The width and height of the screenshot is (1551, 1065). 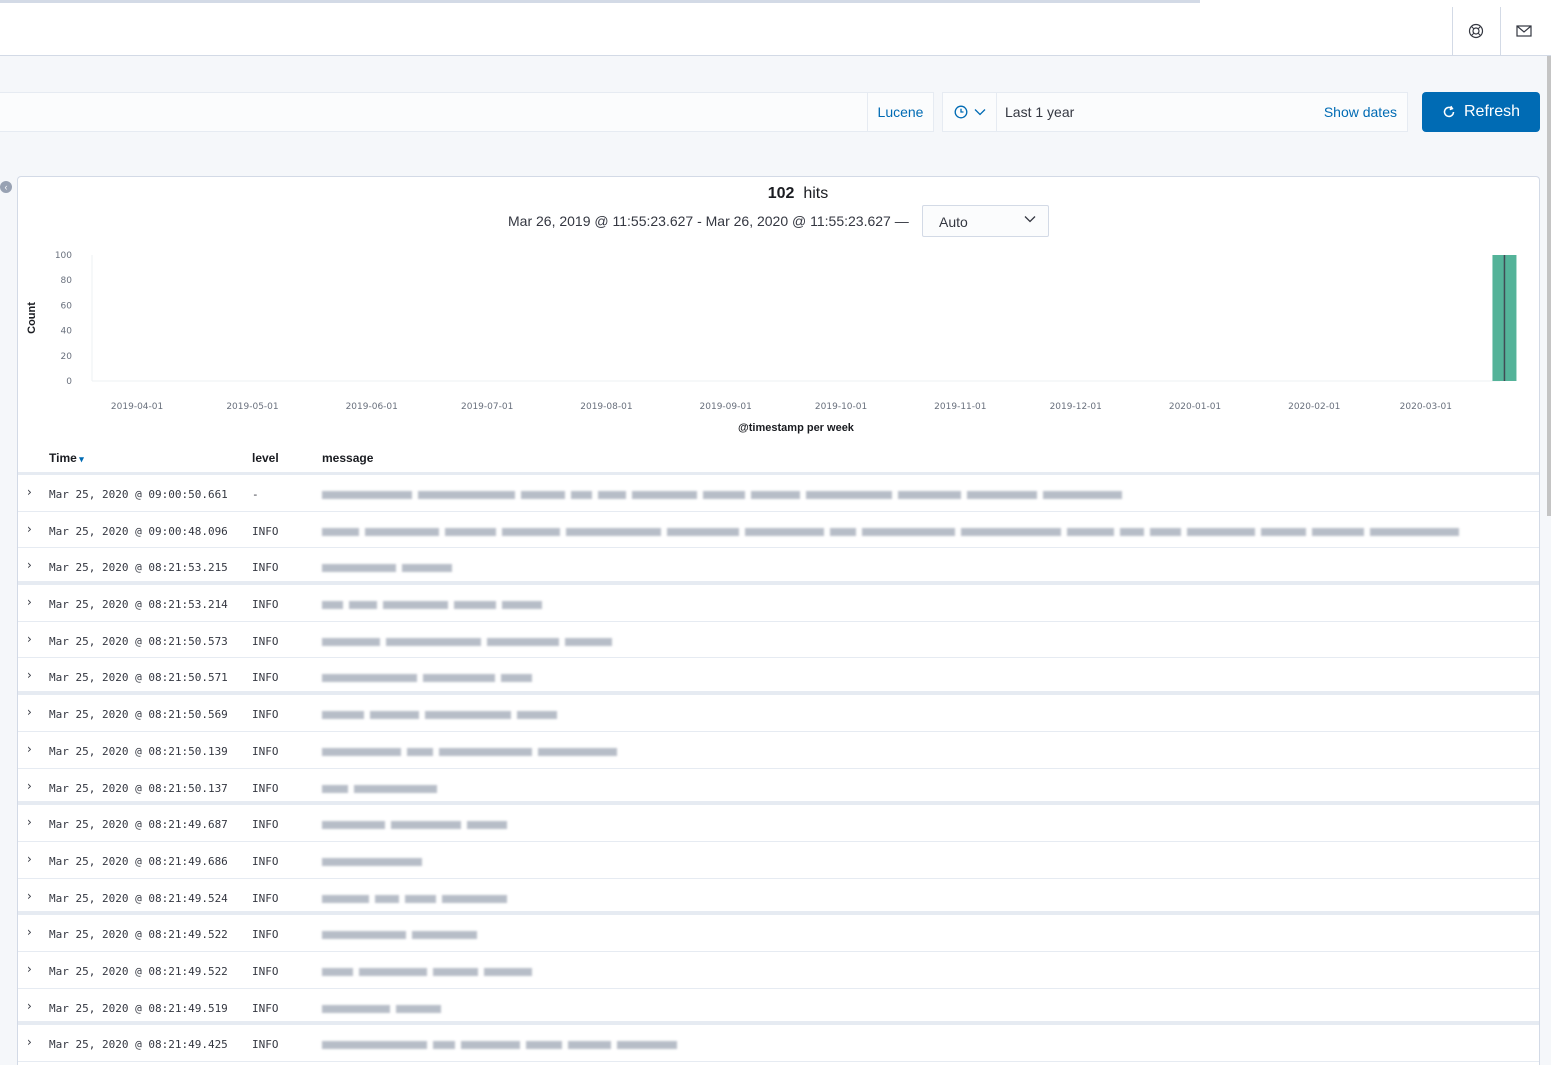 What do you see at coordinates (900, 112) in the screenshot?
I see `query-language-button: Lucene` at bounding box center [900, 112].